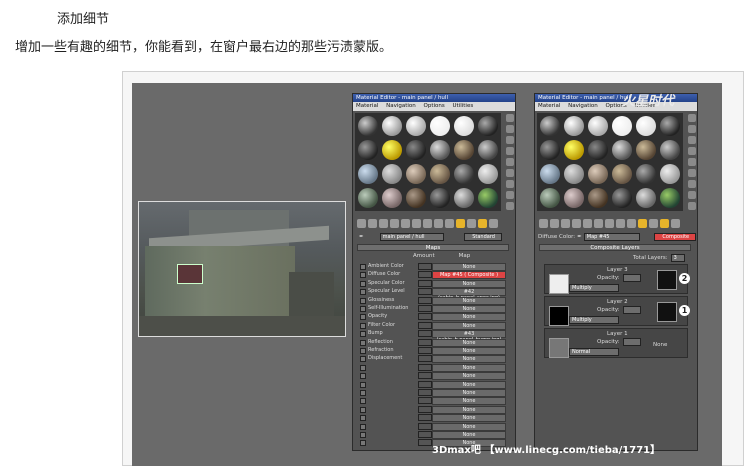  I want to click on show-map-icon, so click(631, 223).